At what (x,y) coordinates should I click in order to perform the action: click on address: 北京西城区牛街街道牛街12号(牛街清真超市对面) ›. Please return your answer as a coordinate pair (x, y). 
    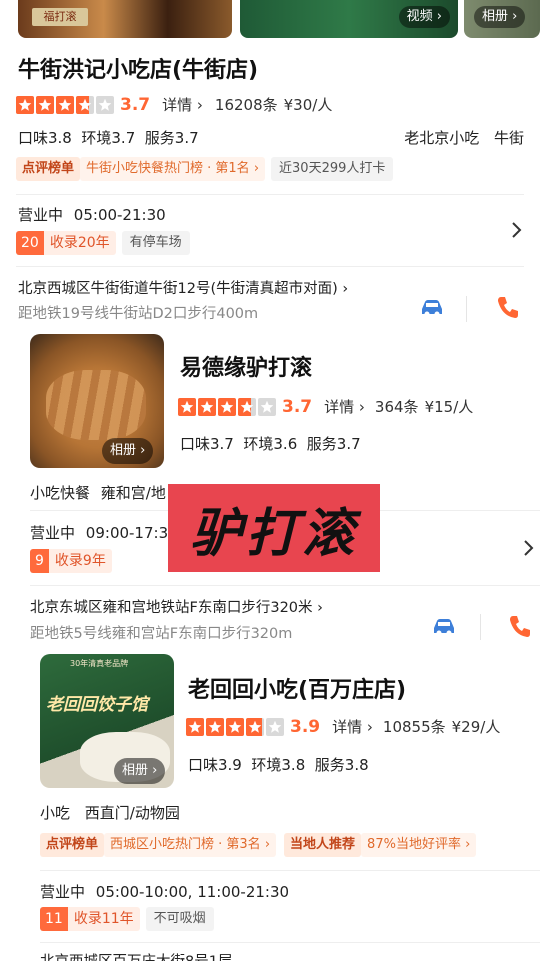
    Looking at the image, I should click on (183, 287).